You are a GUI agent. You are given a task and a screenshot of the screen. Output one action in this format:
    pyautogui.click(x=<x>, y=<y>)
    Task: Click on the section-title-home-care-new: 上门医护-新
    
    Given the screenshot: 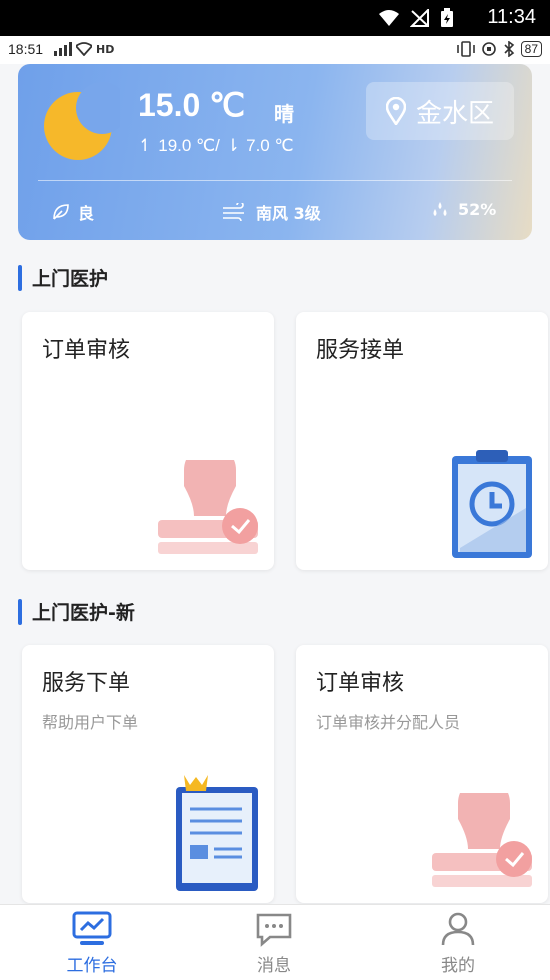 What is the action you would take?
    pyautogui.click(x=76, y=611)
    